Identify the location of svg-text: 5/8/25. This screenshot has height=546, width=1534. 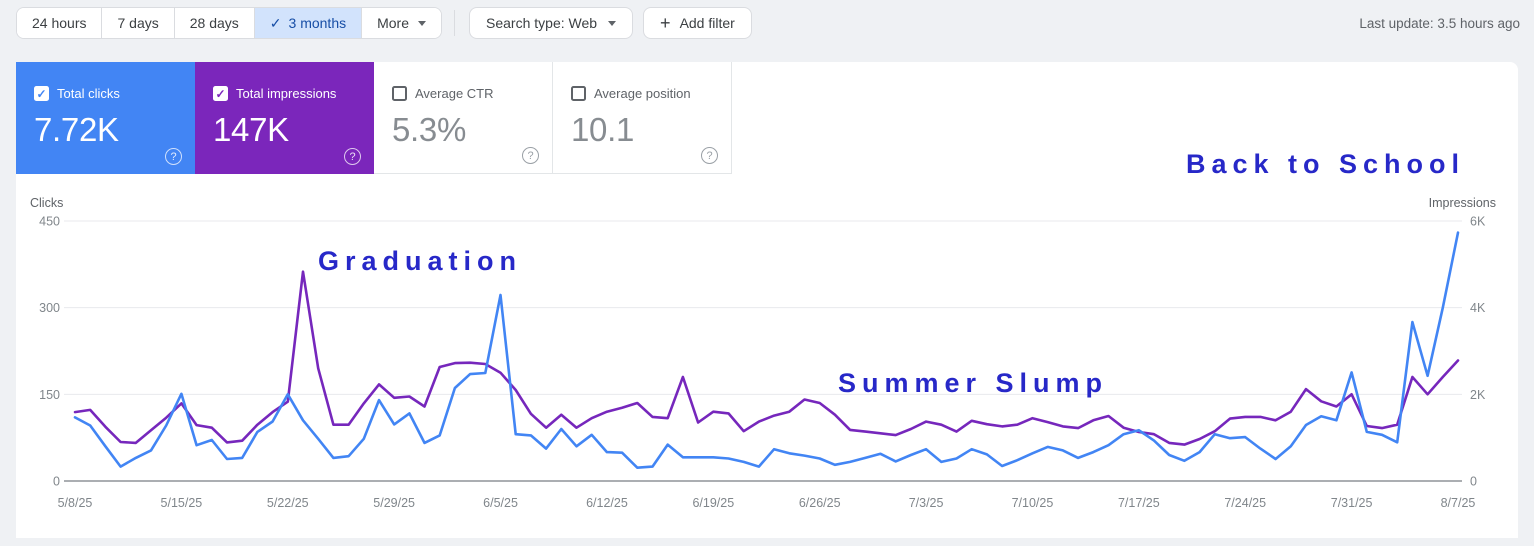
(75, 503).